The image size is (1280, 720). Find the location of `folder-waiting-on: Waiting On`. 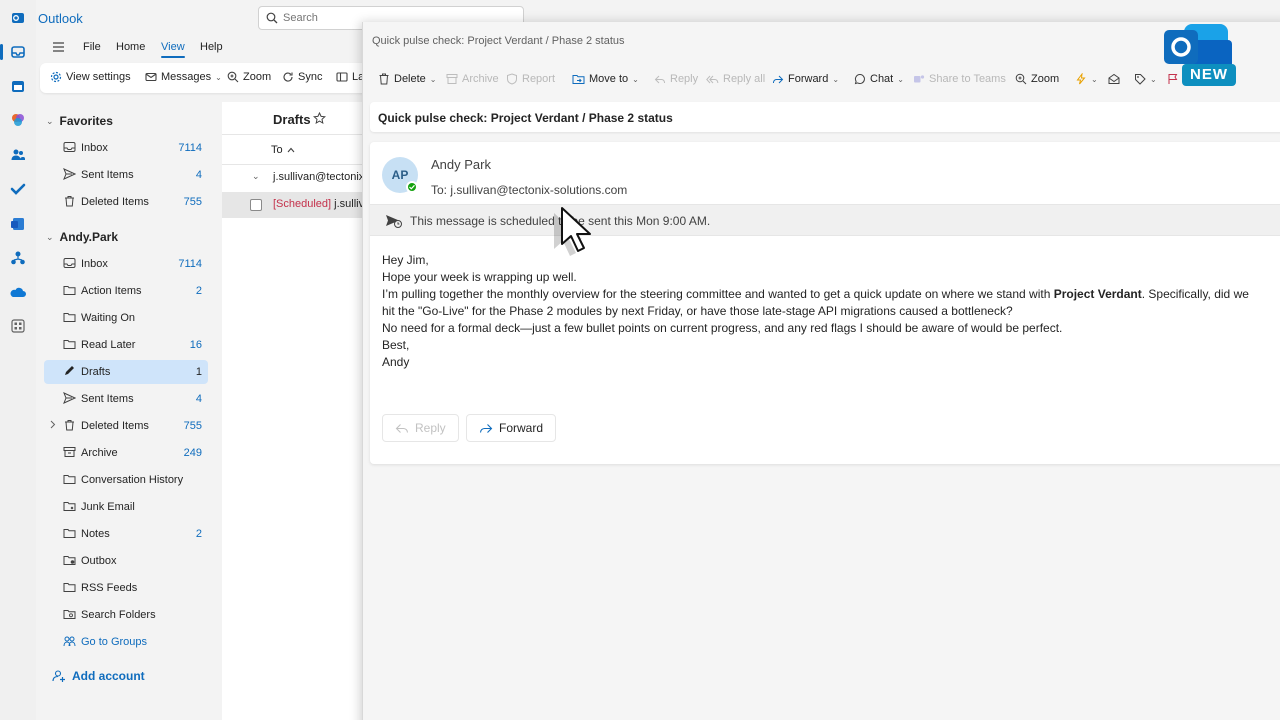

folder-waiting-on: Waiting On is located at coordinates (126, 318).